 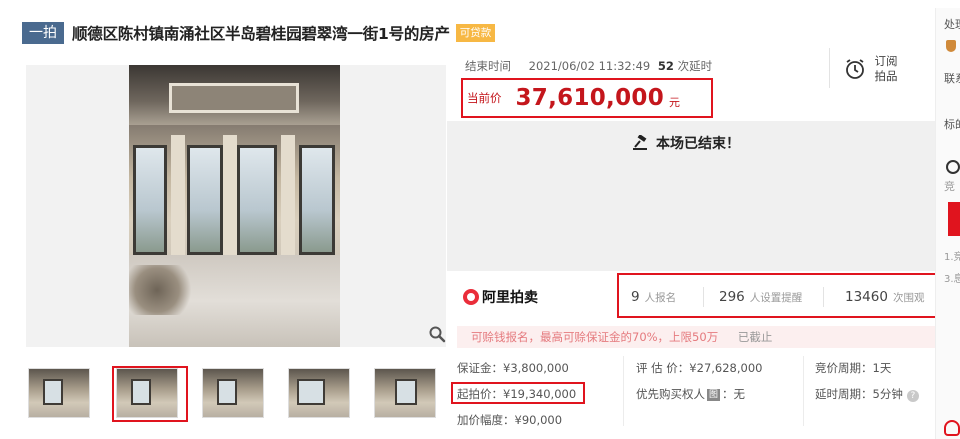 I want to click on auction-stats-row: 阿里拍卖 9 人报名 296 人设置提醒 13460 次围观, so click(x=695, y=296).